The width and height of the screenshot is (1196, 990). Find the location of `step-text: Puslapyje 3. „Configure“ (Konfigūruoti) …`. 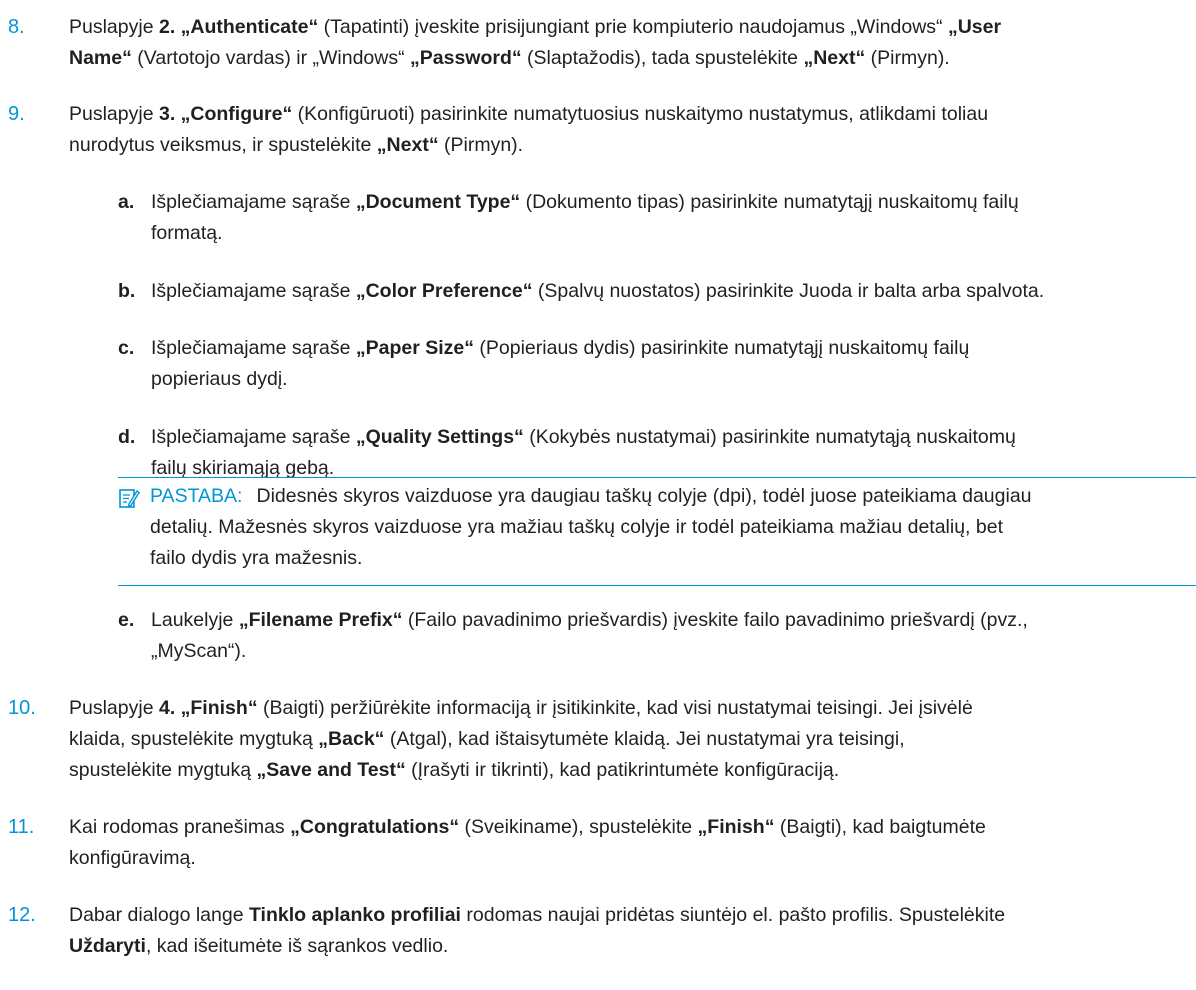

step-text: Puslapyje 3. „Configure“ (Konfigūruoti) … is located at coordinates (629, 130).